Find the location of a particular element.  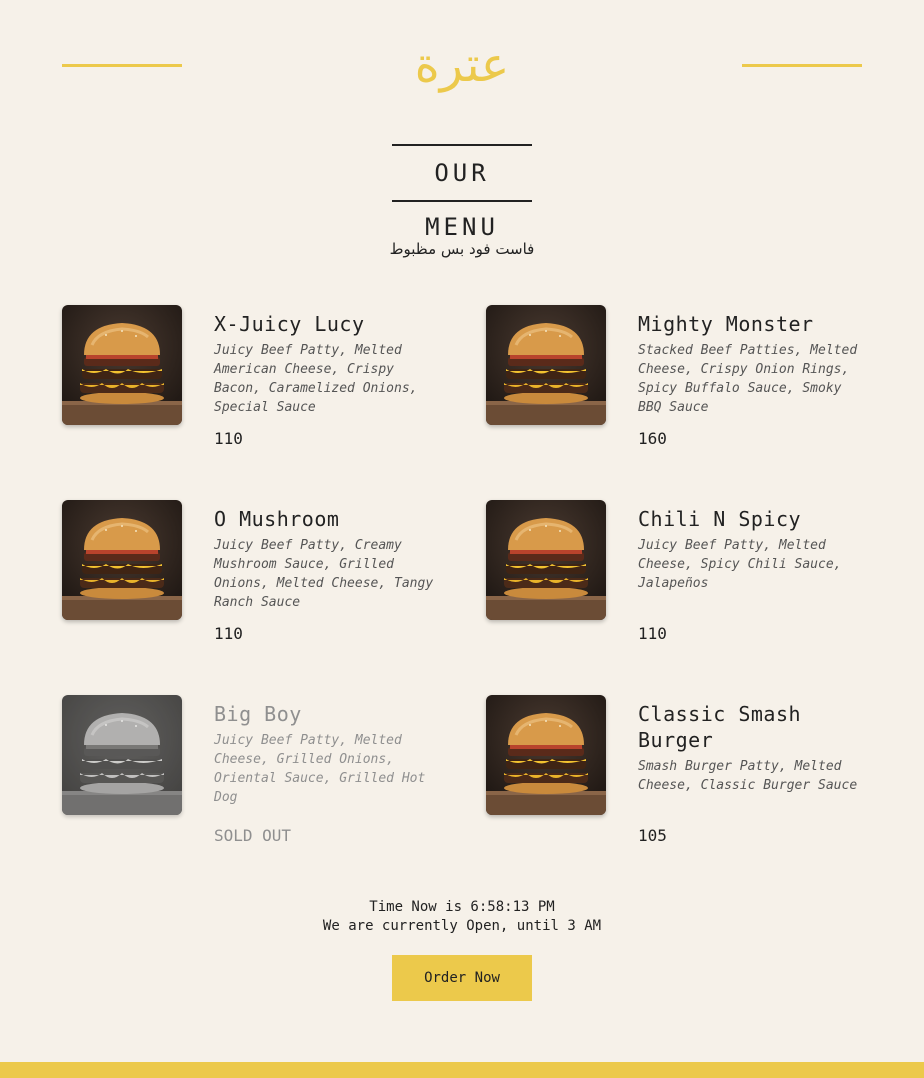

sold-out-label: SOLD OUT is located at coordinates (253, 835).